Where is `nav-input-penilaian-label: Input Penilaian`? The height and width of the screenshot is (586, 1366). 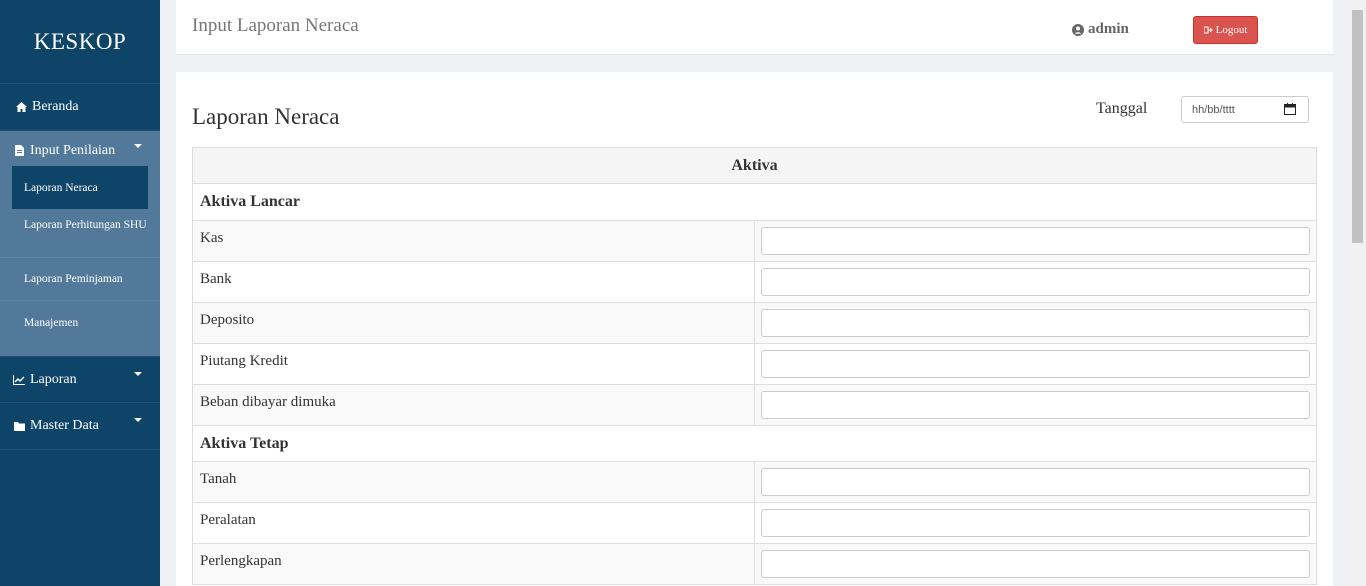 nav-input-penilaian-label: Input Penilaian is located at coordinates (73, 150).